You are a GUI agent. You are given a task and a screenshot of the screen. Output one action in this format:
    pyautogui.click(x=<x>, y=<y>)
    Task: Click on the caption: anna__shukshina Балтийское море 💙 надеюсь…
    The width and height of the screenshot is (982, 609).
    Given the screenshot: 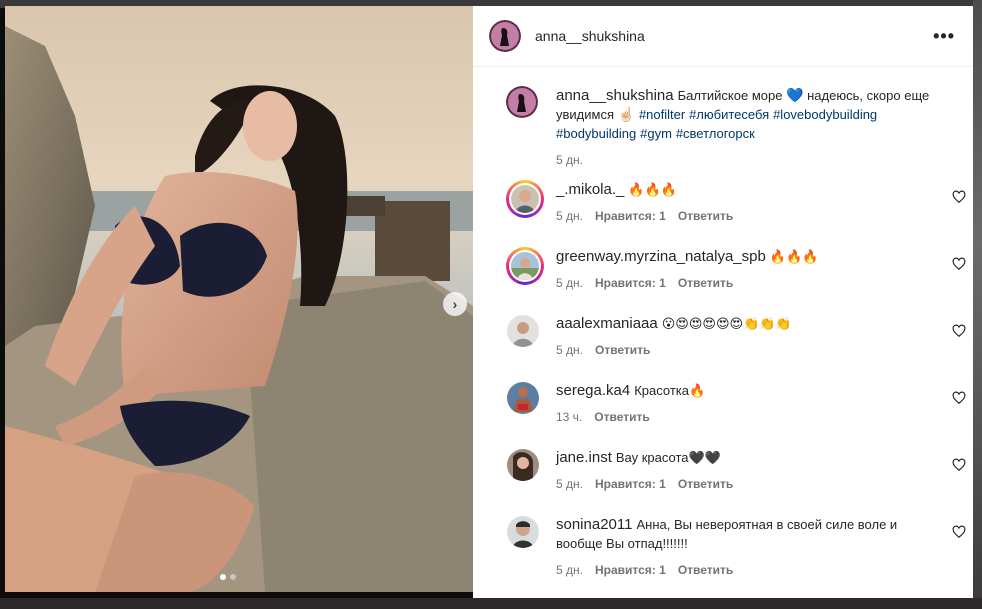 What is the action you would take?
    pyautogui.click(x=726, y=127)
    